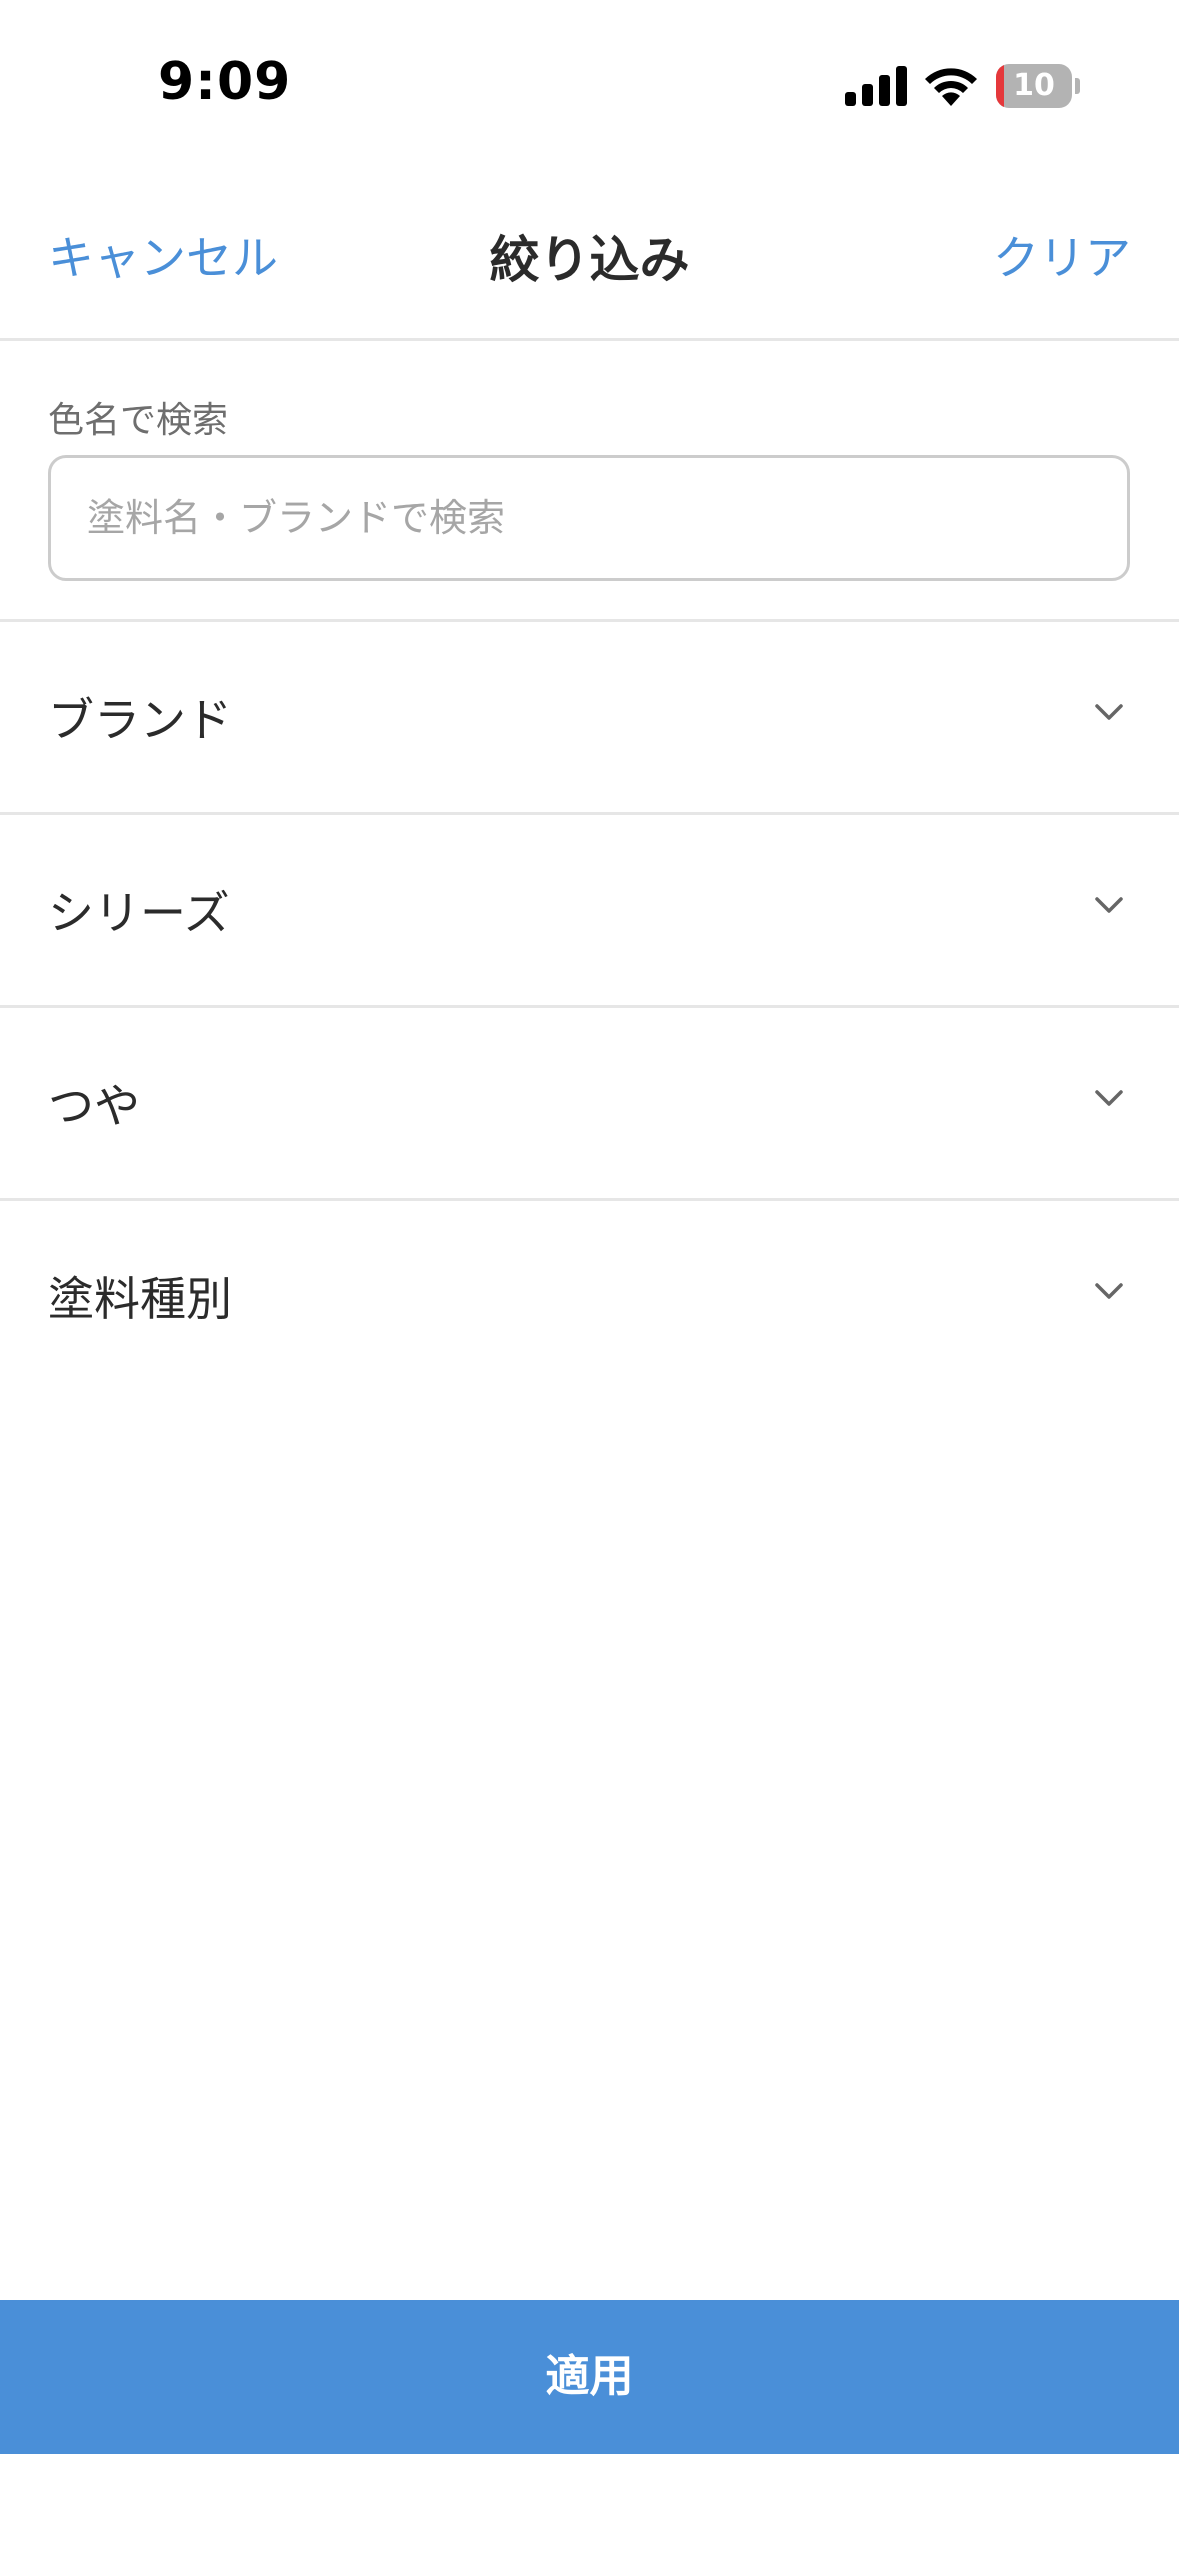  Describe the element at coordinates (140, 720) in the screenshot. I see `filter-label-brand: ブランド` at that location.